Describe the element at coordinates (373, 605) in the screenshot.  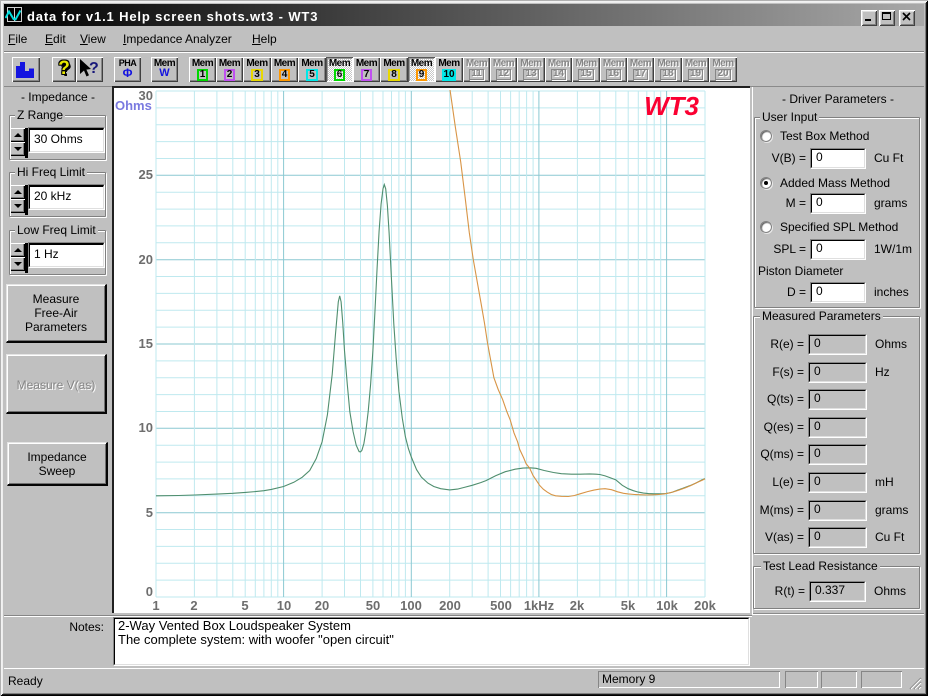
I see `svg-text: 50` at that location.